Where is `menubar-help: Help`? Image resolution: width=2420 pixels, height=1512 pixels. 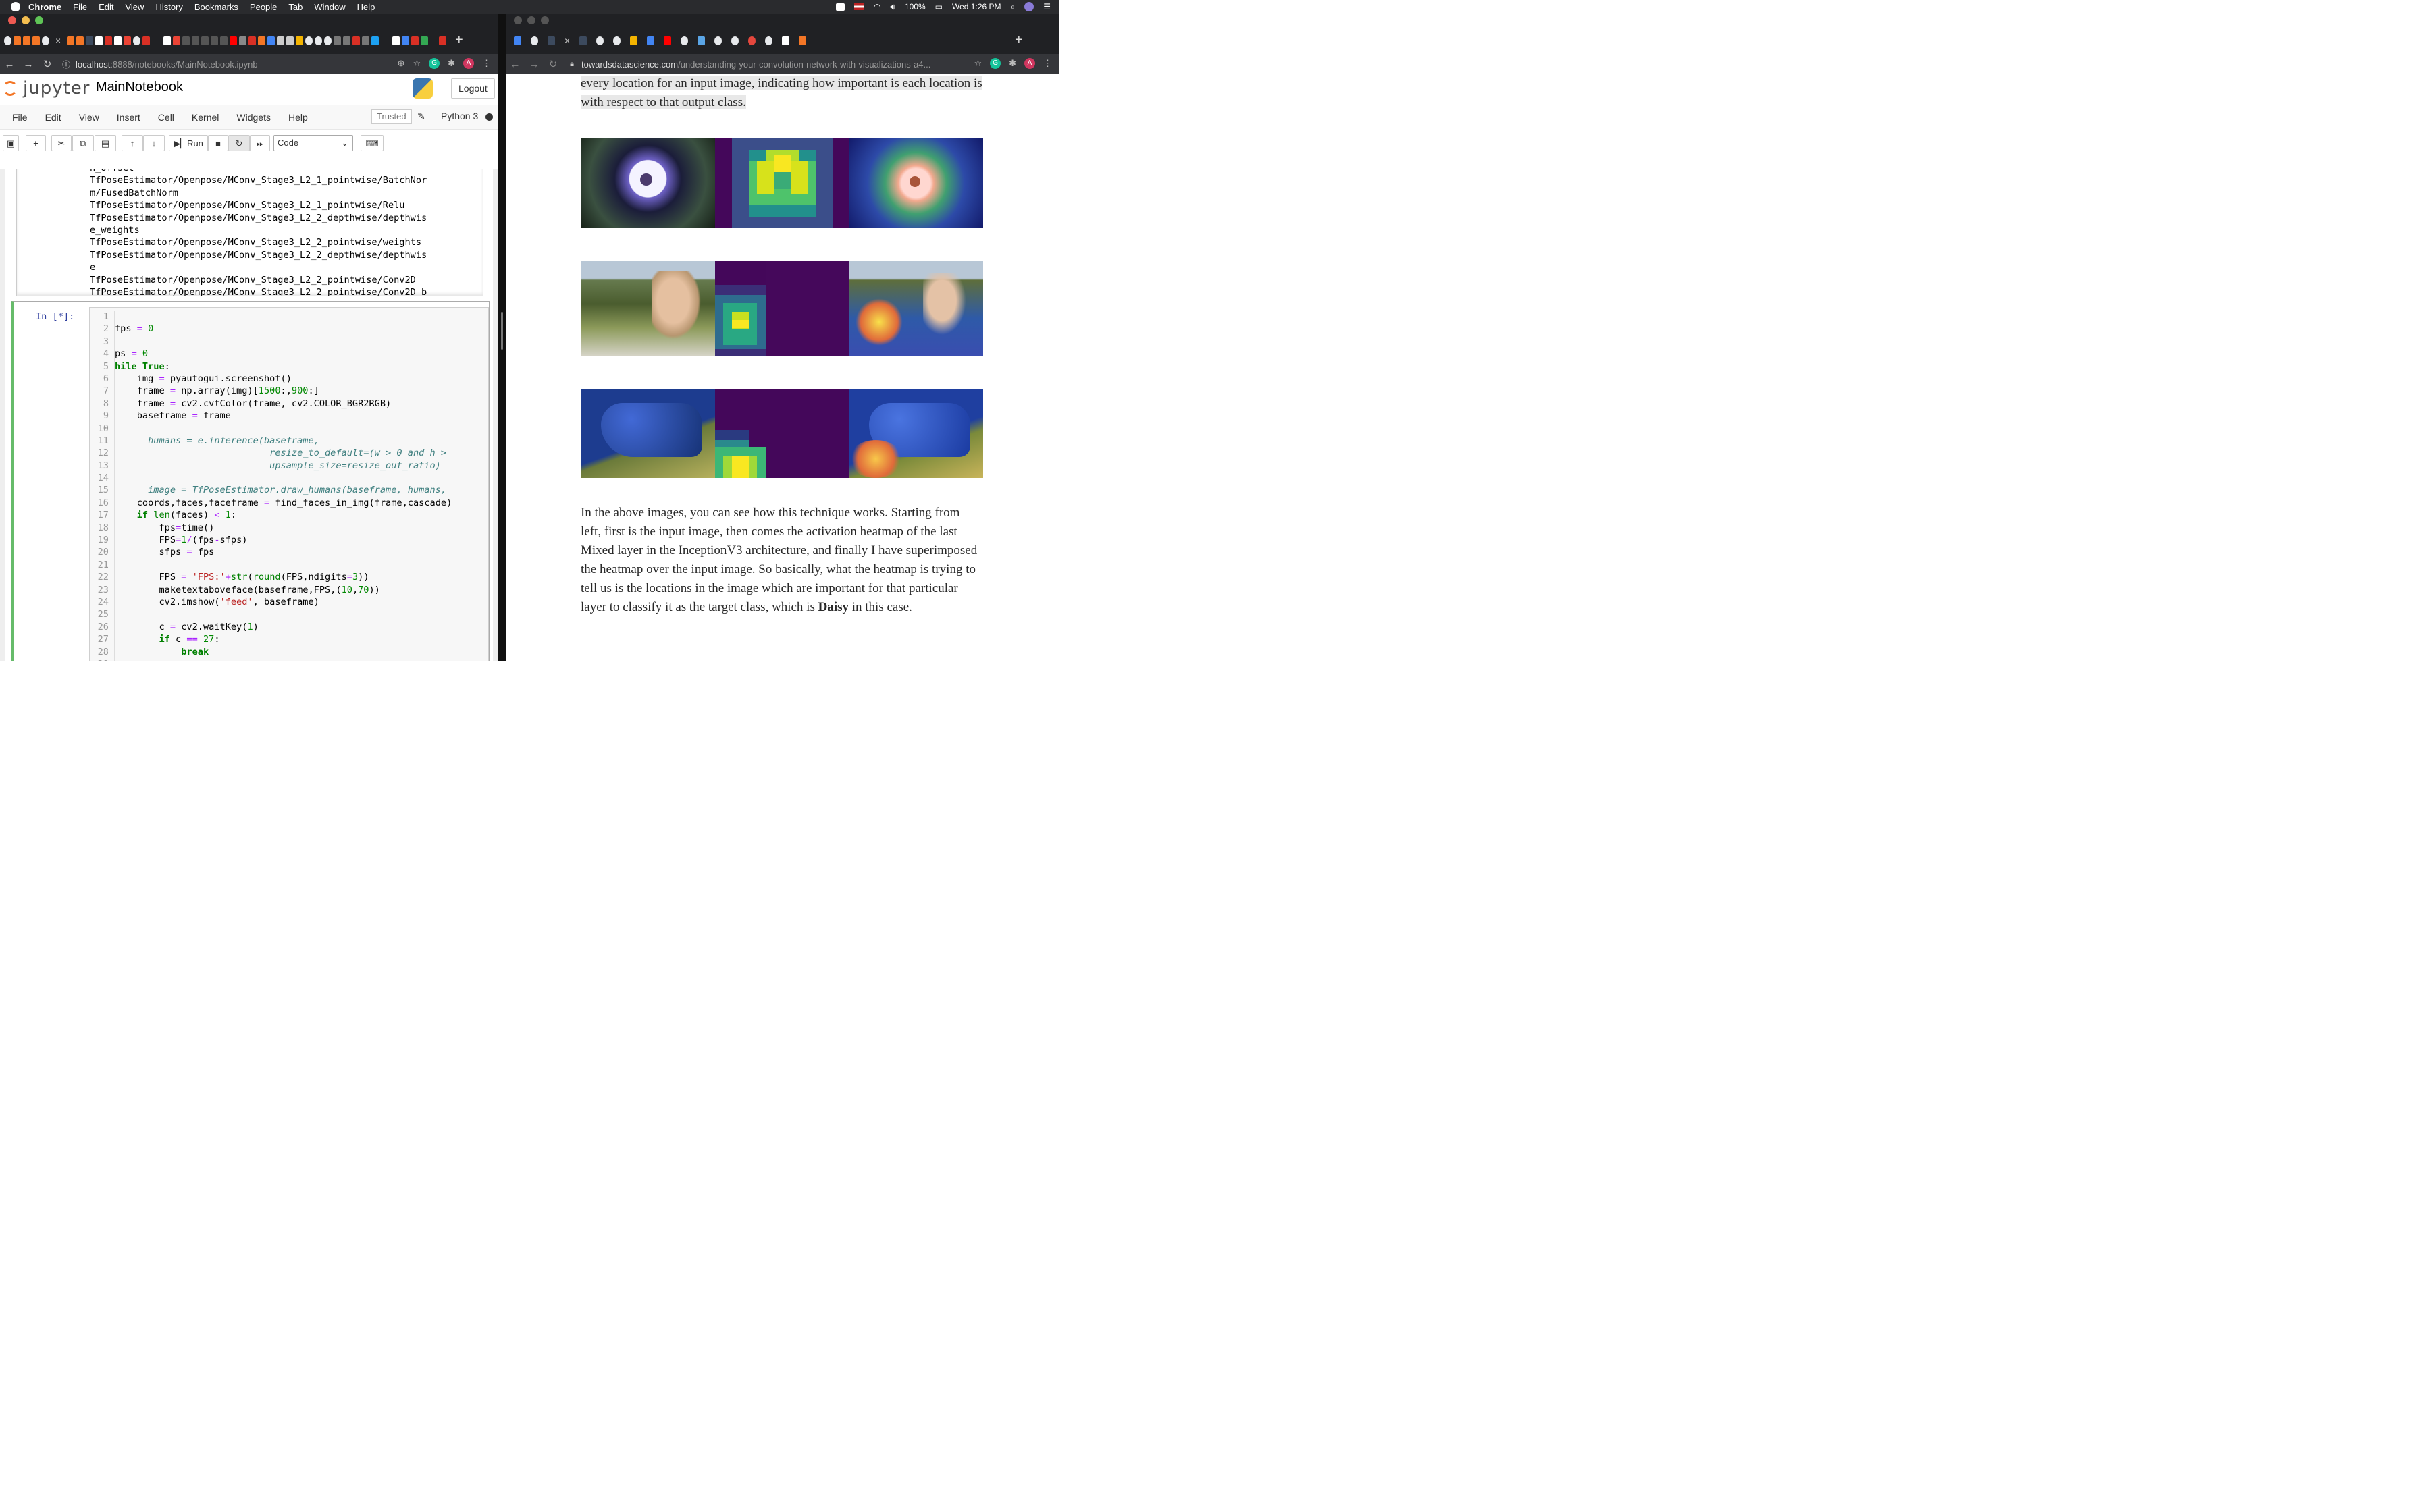
menubar-help: Help is located at coordinates (366, 7).